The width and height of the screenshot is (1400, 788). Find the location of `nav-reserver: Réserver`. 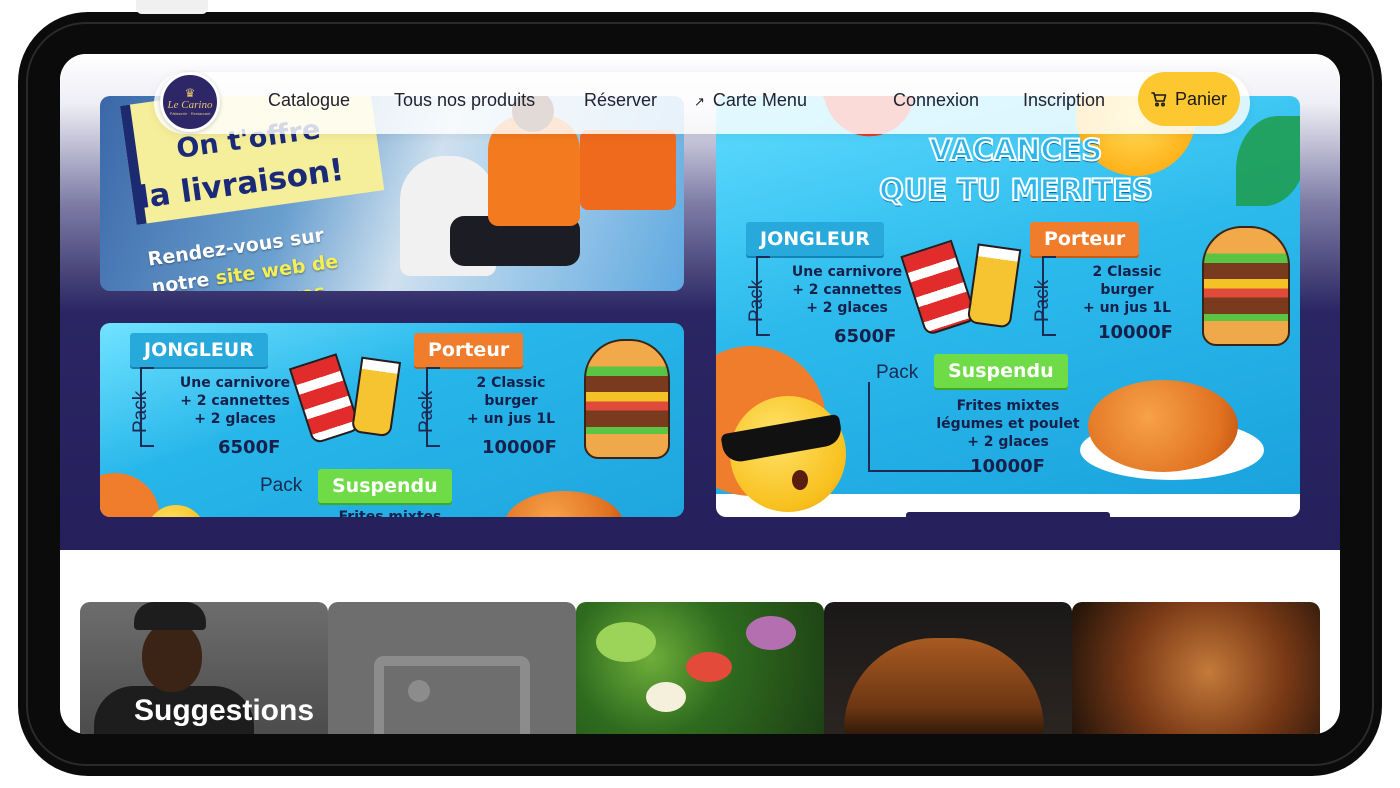

nav-reserver: Réserver is located at coordinates (620, 100).